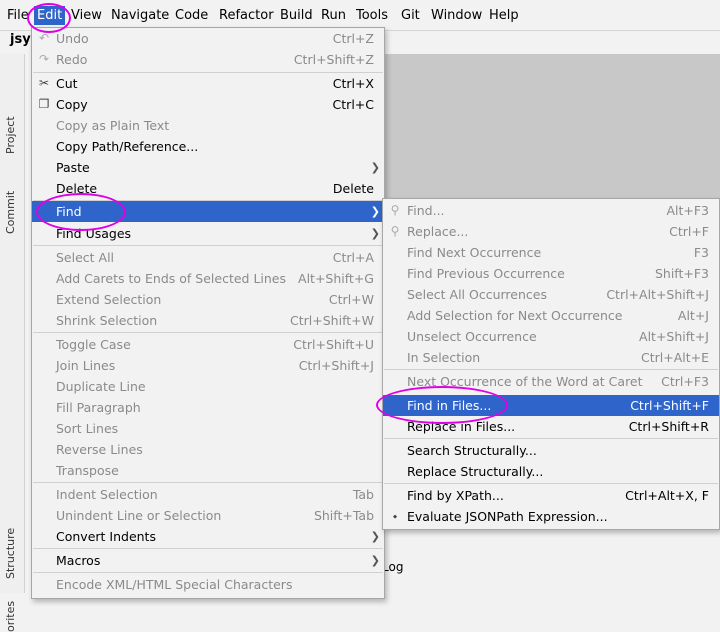  What do you see at coordinates (208, 257) in the screenshot?
I see `menu-item-select-all: Select All Ctrl+A` at bounding box center [208, 257].